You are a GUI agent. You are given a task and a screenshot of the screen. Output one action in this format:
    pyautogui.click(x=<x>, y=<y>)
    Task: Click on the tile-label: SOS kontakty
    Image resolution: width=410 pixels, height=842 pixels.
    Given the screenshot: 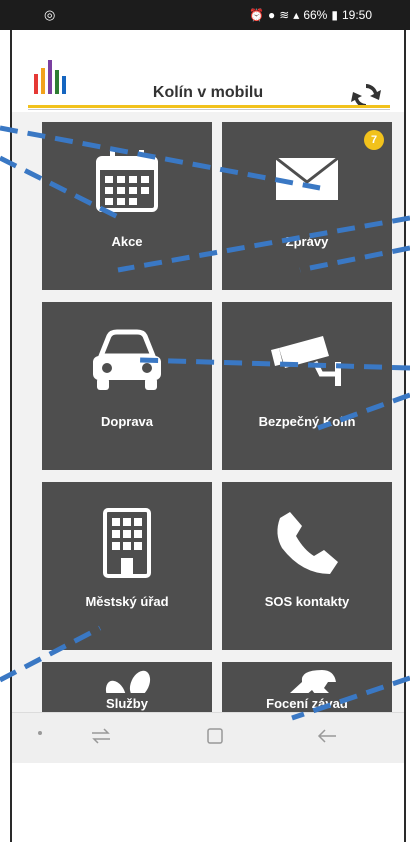 What is the action you would take?
    pyautogui.click(x=307, y=601)
    